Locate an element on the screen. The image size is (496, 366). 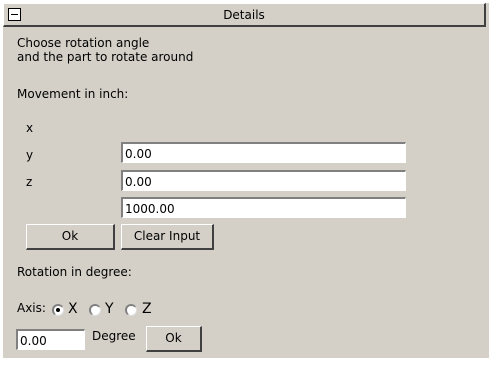
movement-heading: Movement in inch: is located at coordinates (73, 94).